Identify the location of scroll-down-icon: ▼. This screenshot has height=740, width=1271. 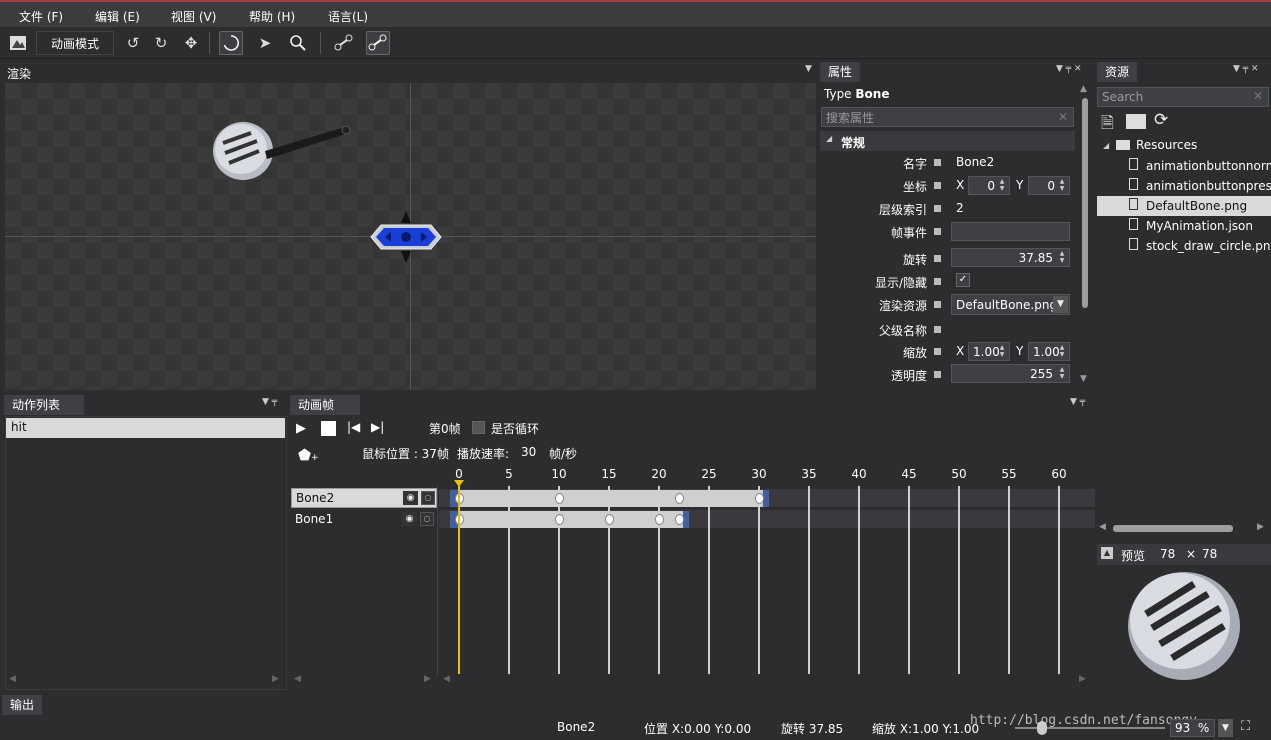
(1083, 379).